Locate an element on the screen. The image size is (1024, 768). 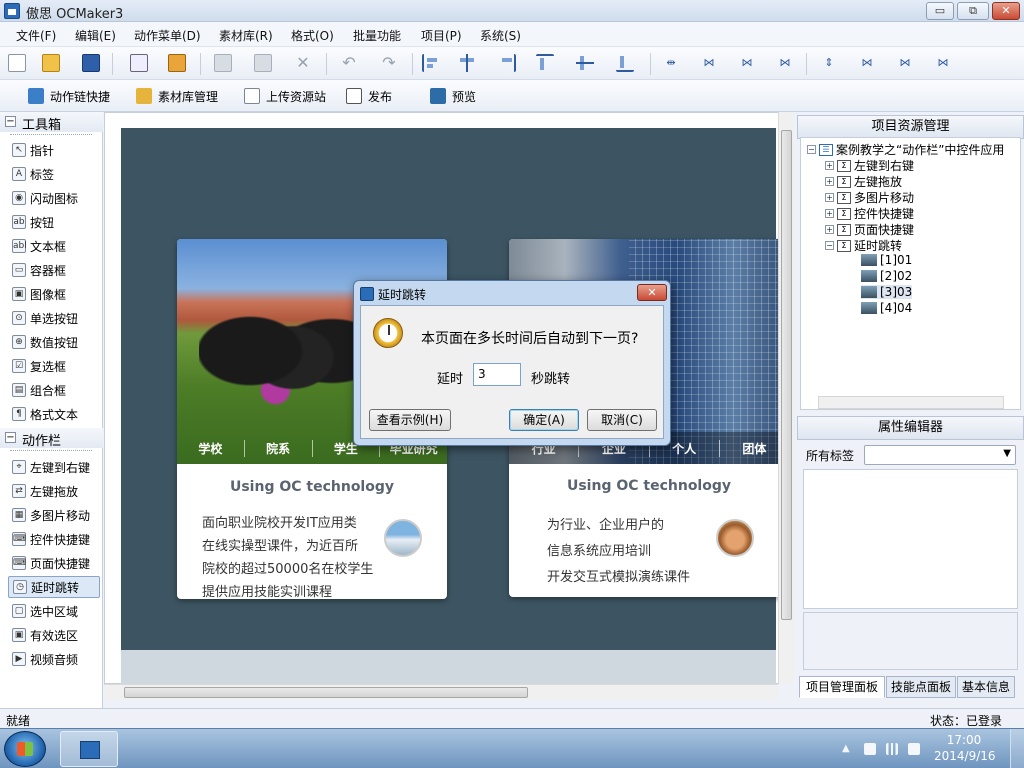
delay-seconds-input: 3 is located at coordinates (497, 374).